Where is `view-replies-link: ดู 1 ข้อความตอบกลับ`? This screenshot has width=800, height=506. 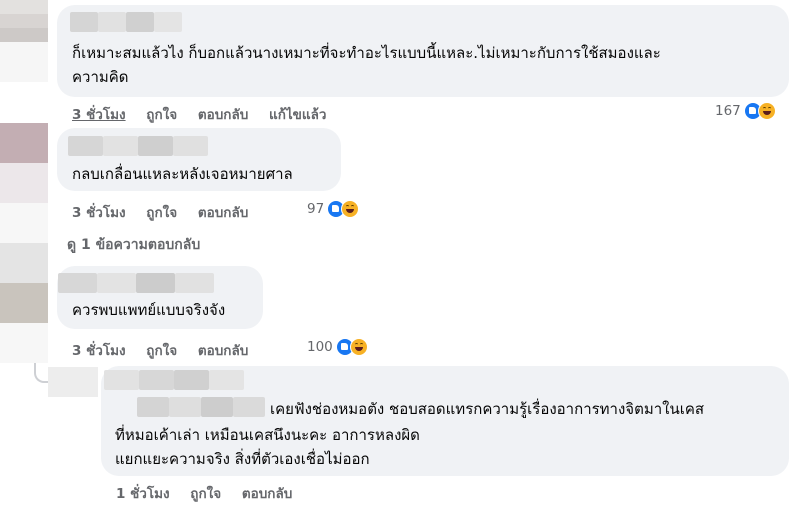 view-replies-link: ดู 1 ข้อความตอบกลับ is located at coordinates (133, 245).